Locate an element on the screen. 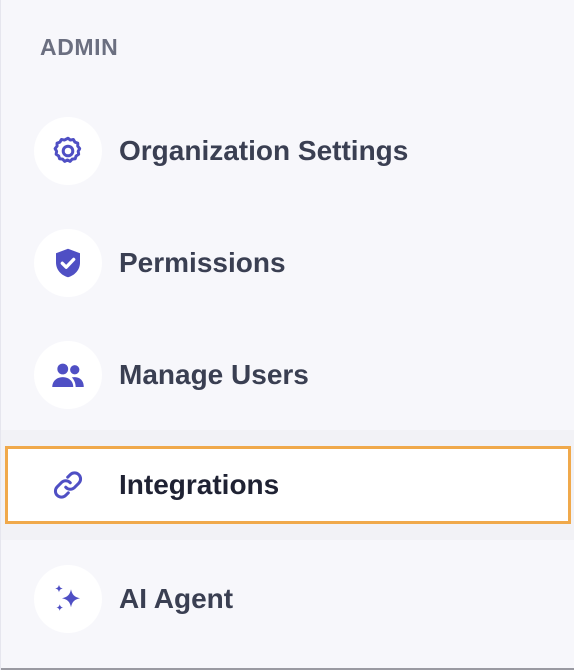 The height and width of the screenshot is (670, 574). sidebar-item-label: Organization Settings is located at coordinates (264, 150).